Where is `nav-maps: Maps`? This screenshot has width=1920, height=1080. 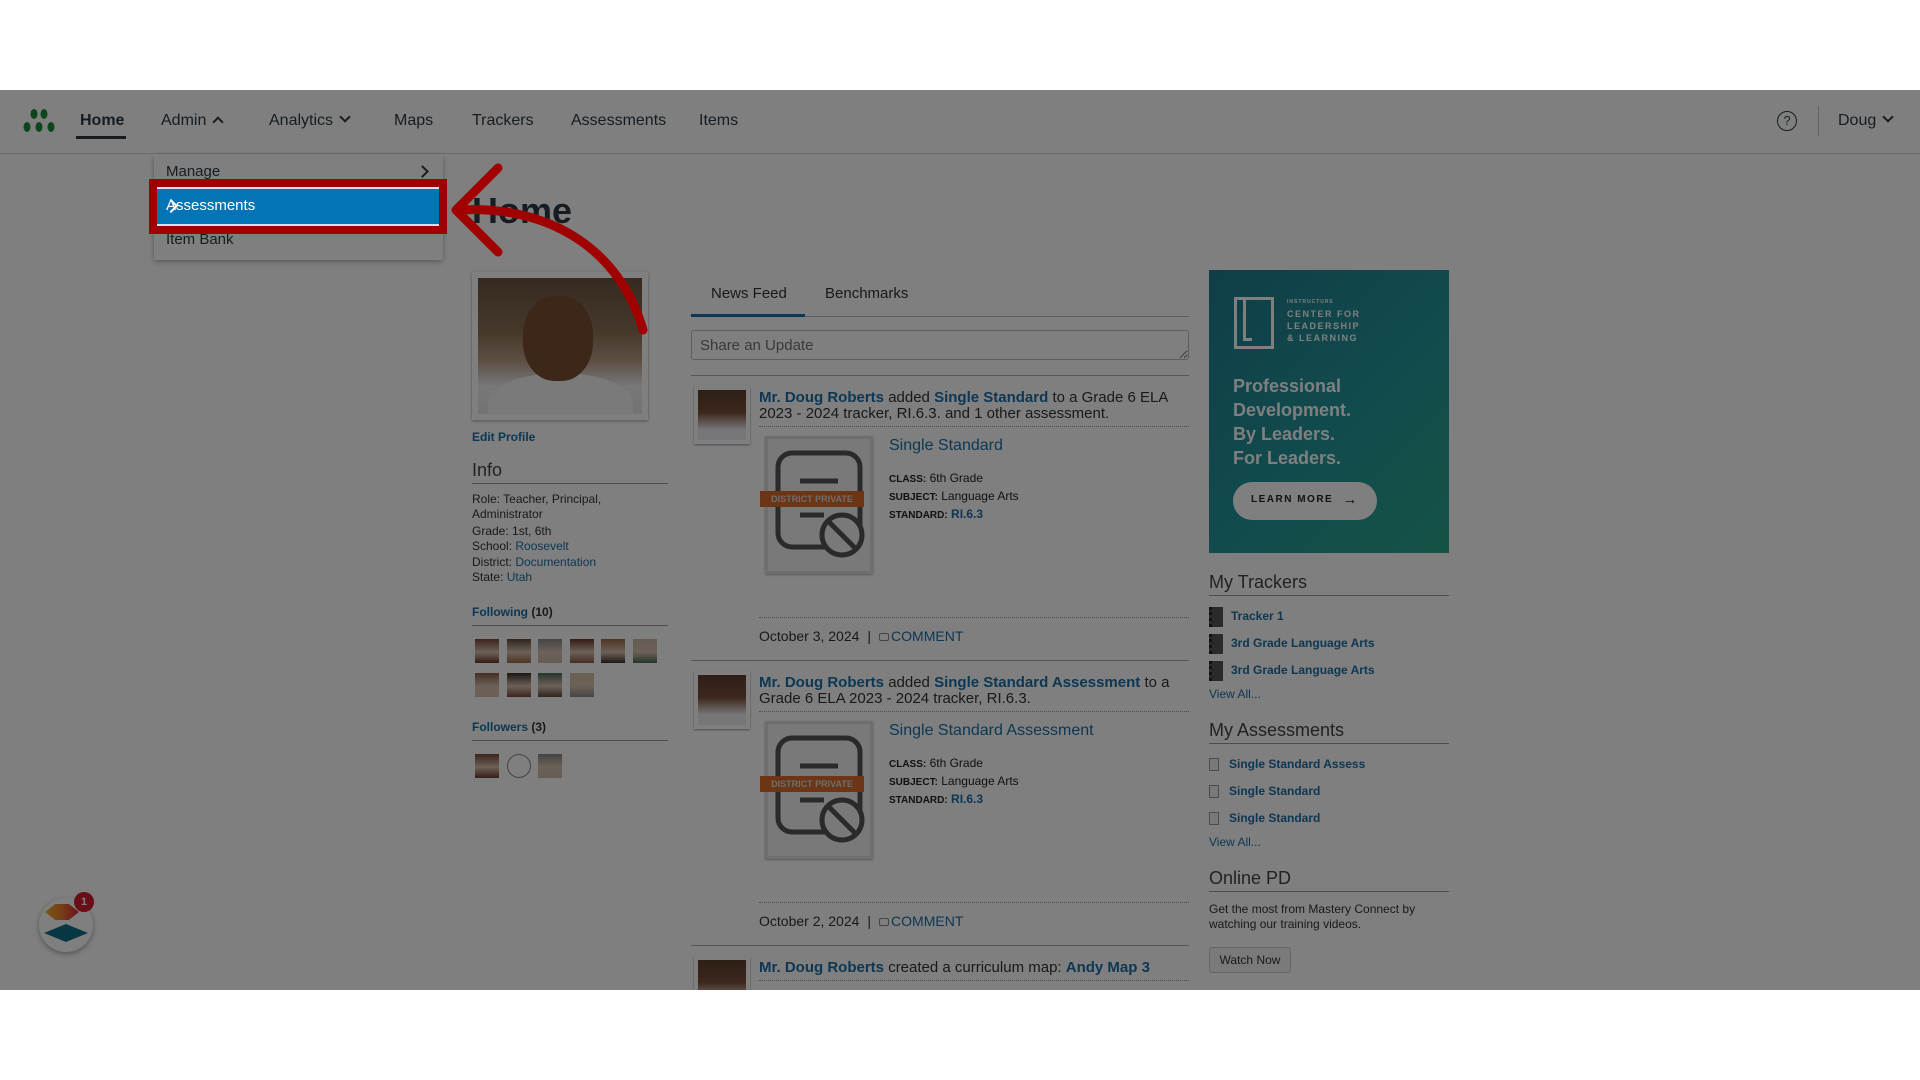 nav-maps: Maps is located at coordinates (413, 121).